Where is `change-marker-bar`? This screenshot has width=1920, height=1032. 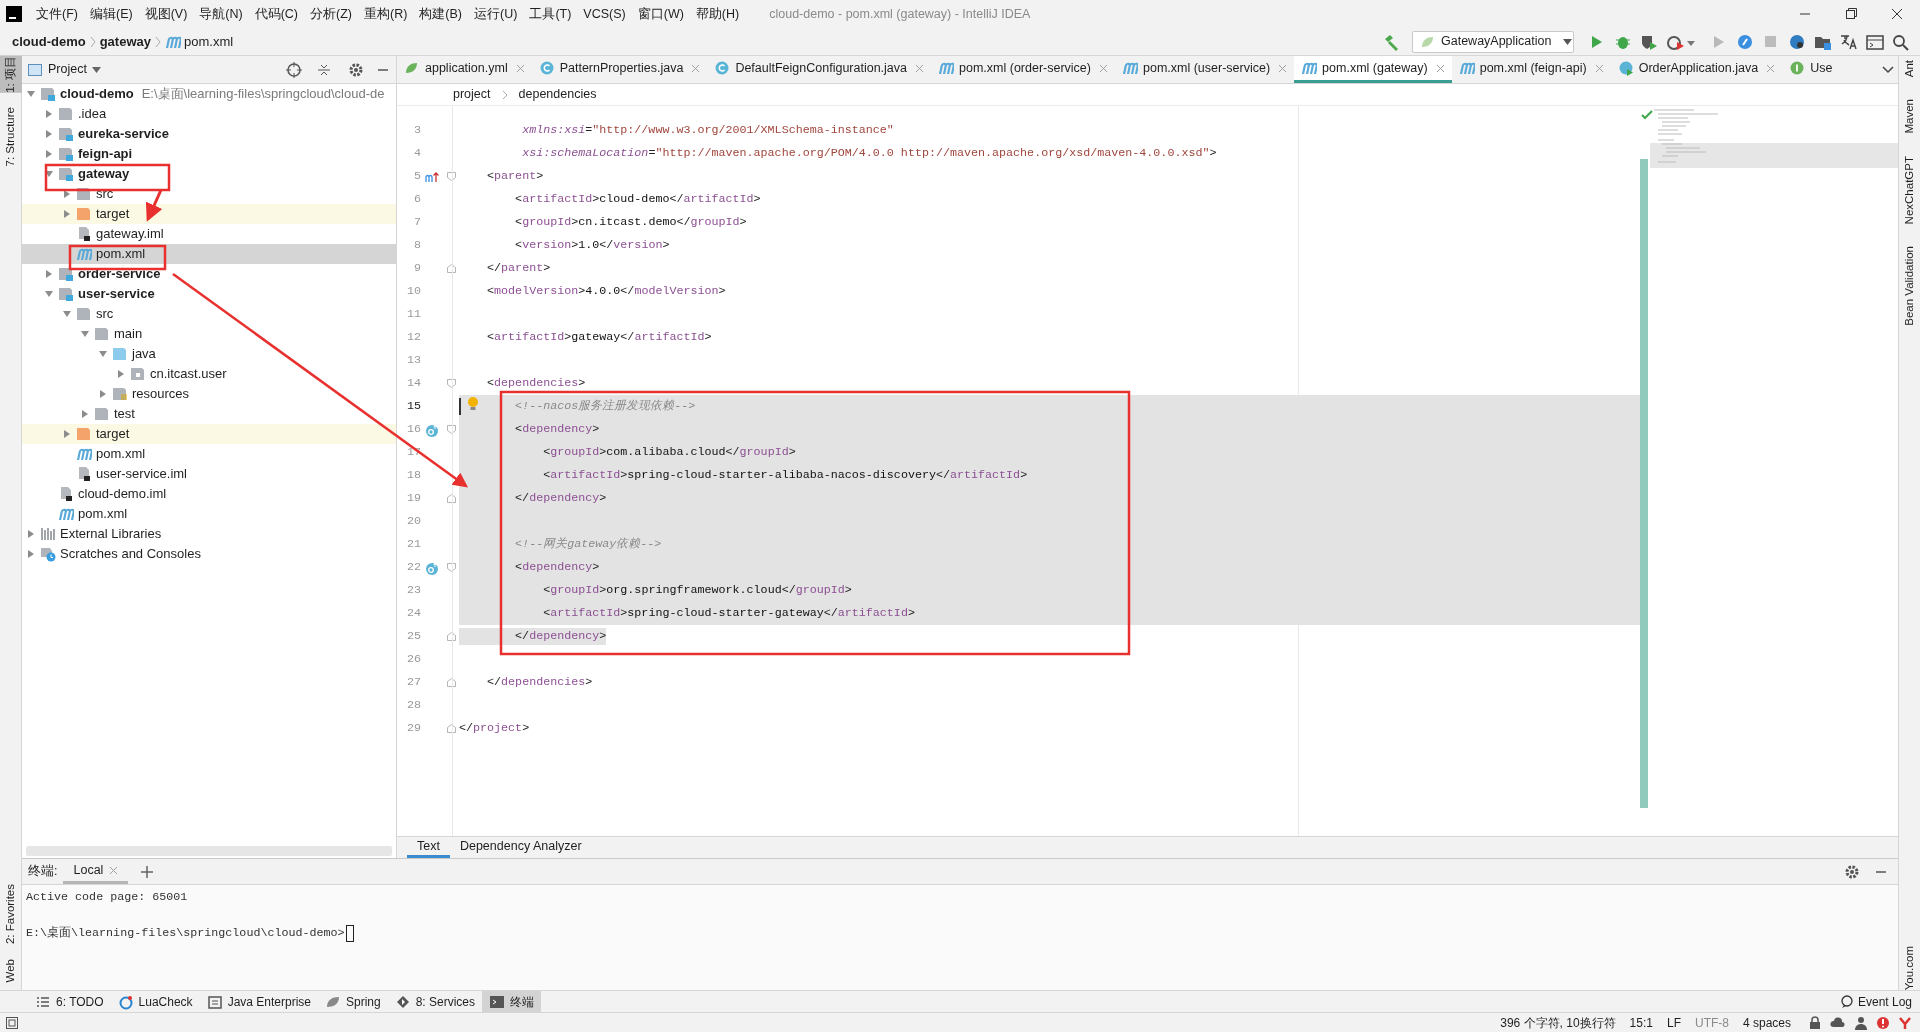
change-marker-bar is located at coordinates (1644, 483).